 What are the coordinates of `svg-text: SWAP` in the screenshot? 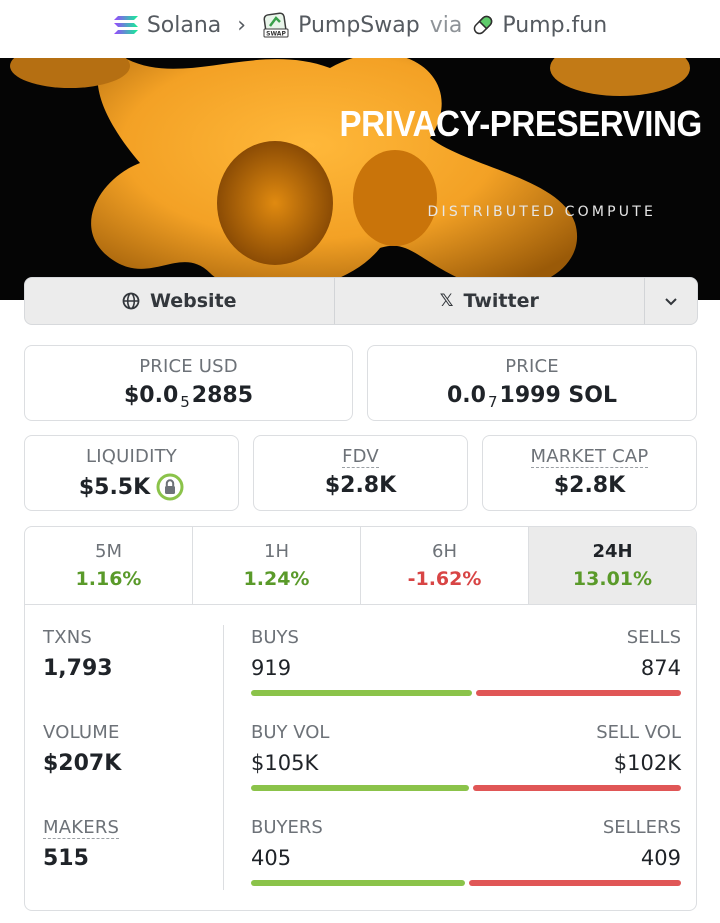 It's located at (276, 34).